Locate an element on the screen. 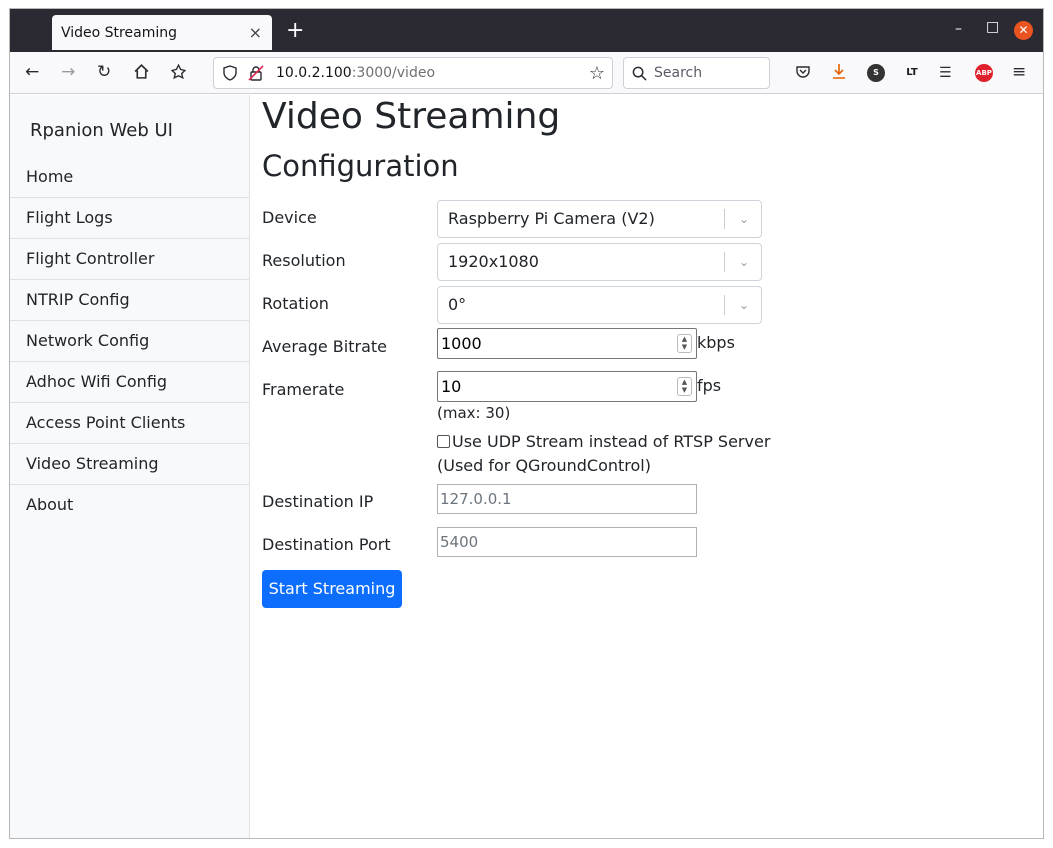  device-value: Raspberry Pi Camera (V2) is located at coordinates (551, 218).